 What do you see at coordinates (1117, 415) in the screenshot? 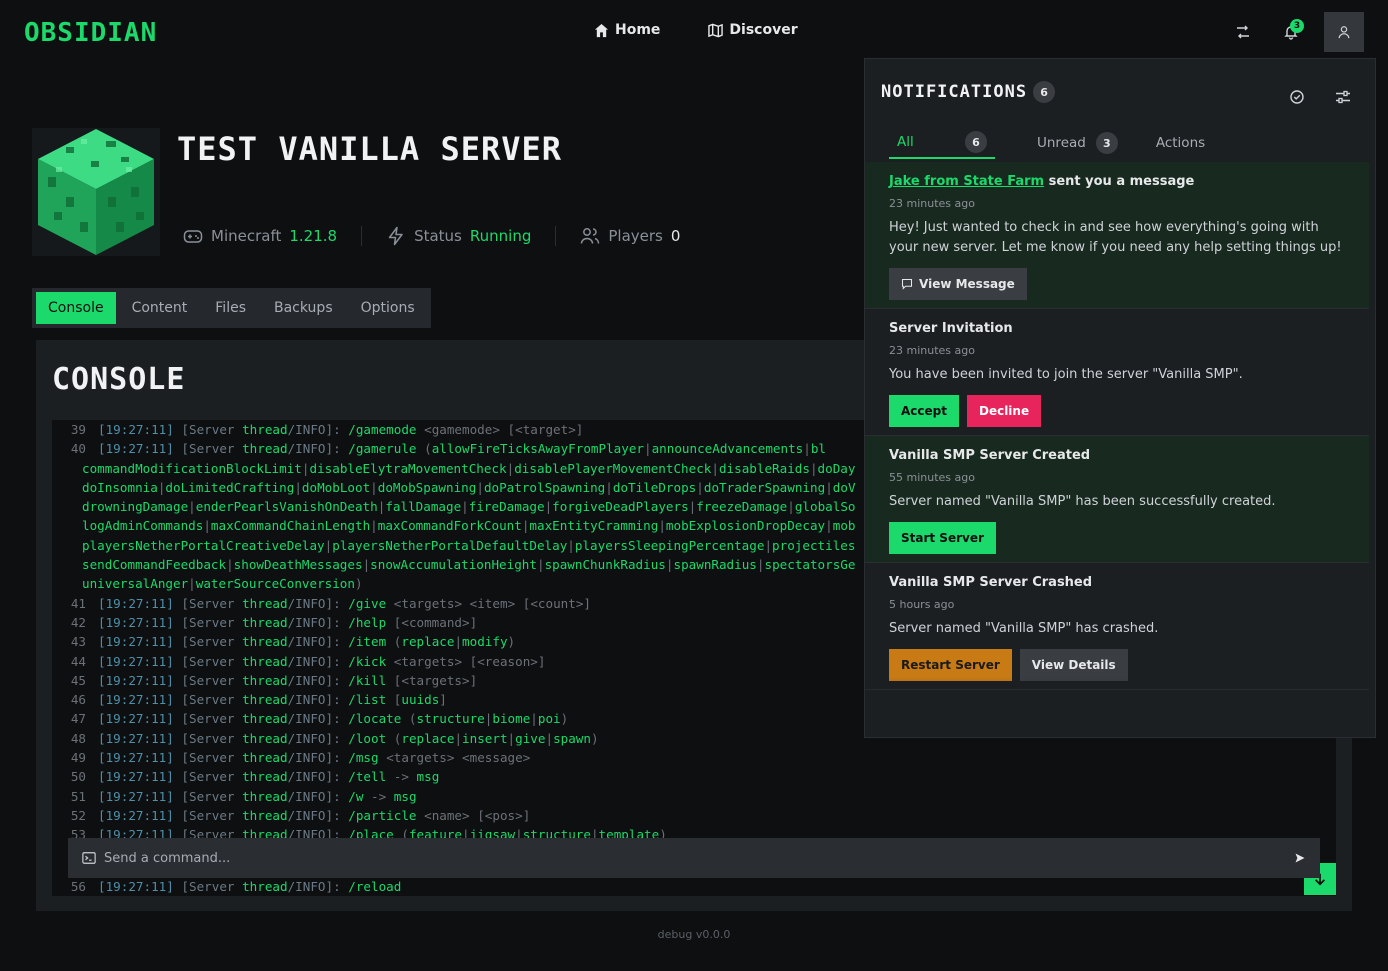
I see `notification-buttons: Accept Decline` at bounding box center [1117, 415].